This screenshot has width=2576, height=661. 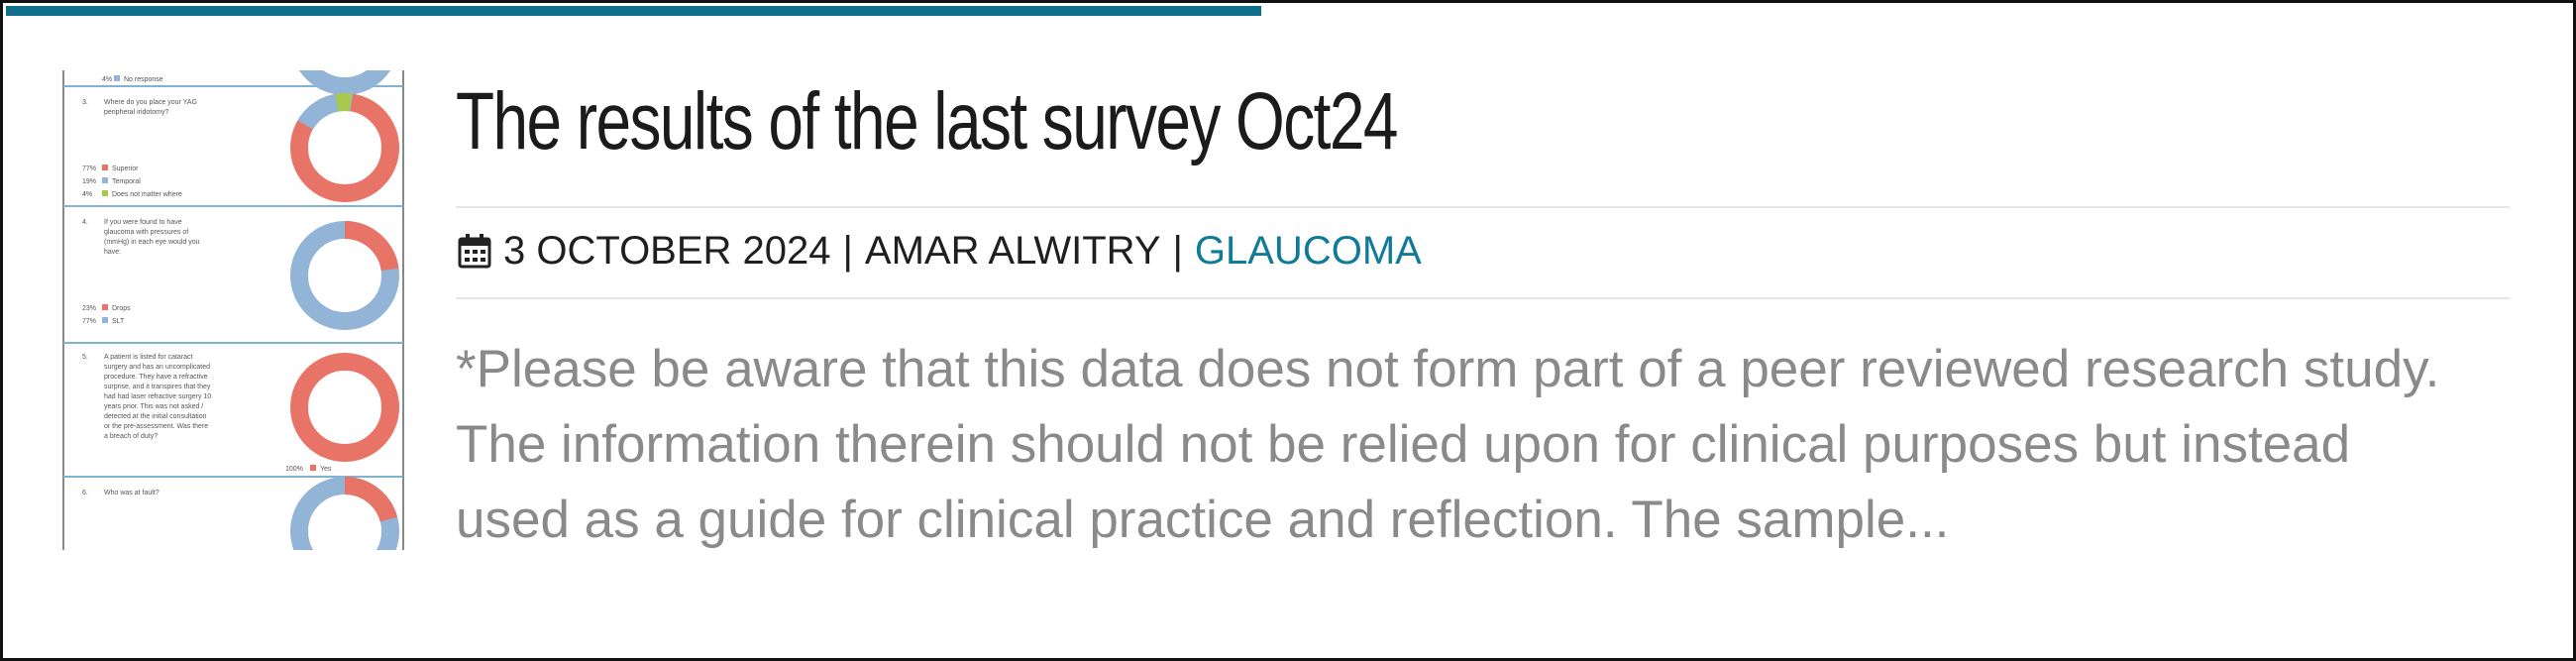 I want to click on donut-chart-q3, so click(x=344, y=148).